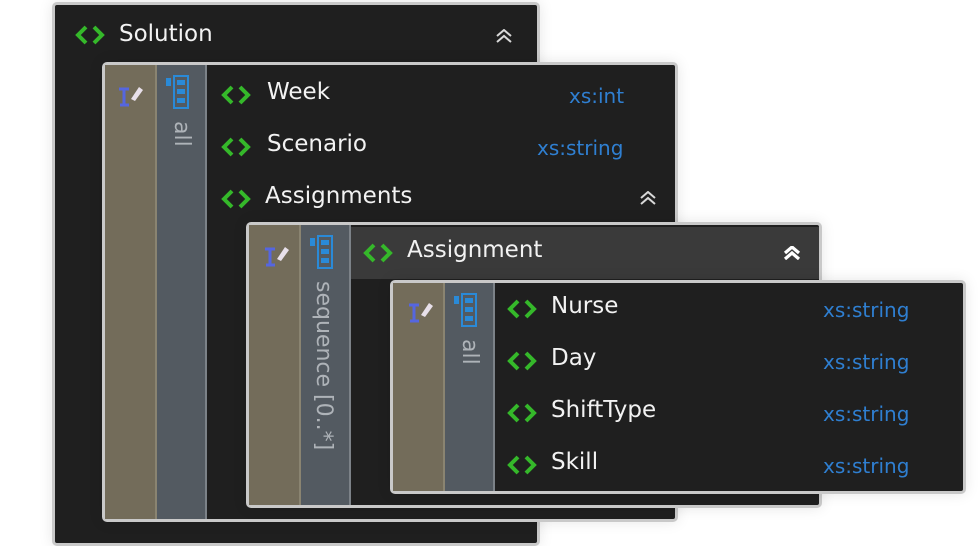  I want to click on element-name: Assignments, so click(339, 196).